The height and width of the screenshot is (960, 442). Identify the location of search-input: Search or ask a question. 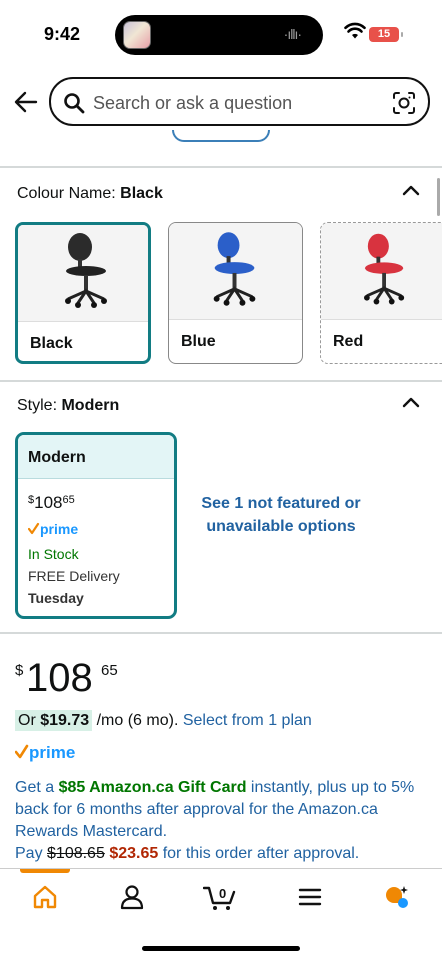
(239, 101).